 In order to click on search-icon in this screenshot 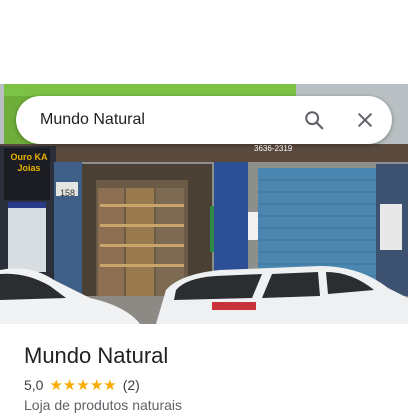, I will do `click(314, 120)`.